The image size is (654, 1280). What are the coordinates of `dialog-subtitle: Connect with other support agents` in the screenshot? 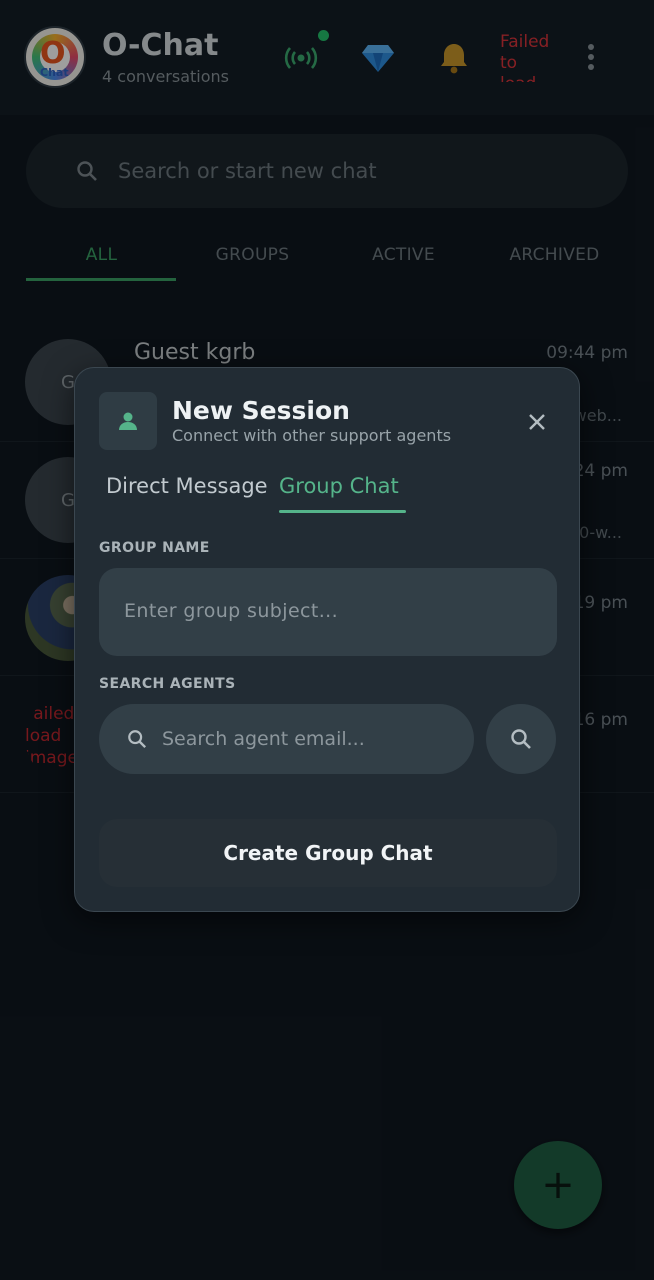 It's located at (312, 435).